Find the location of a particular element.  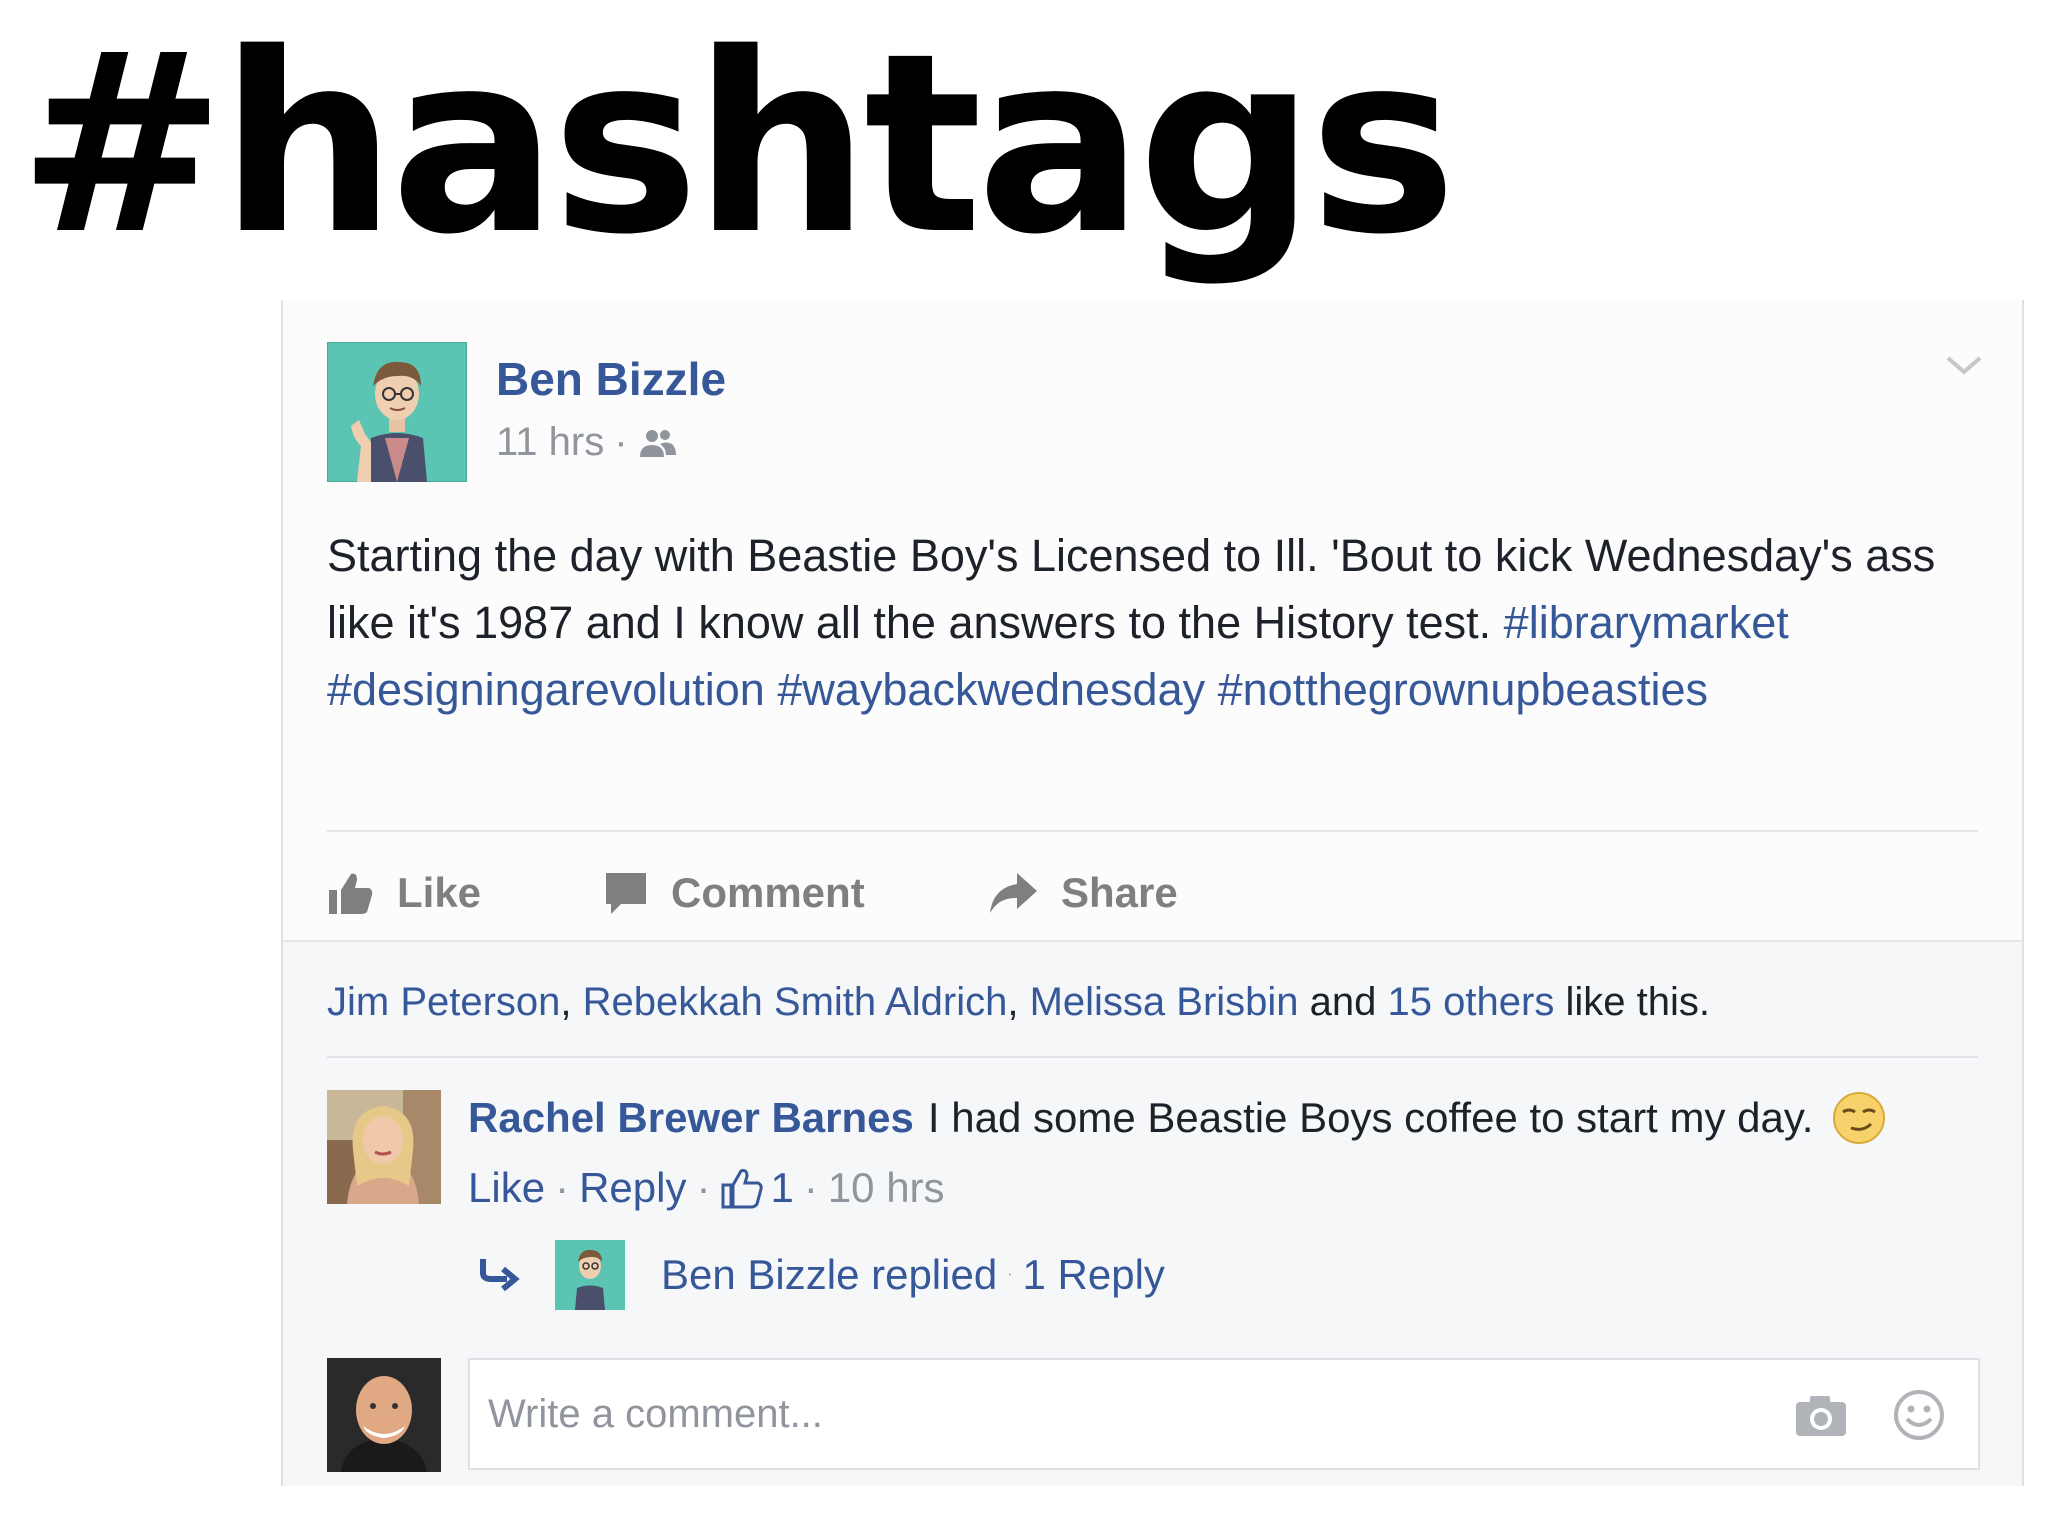

reply-summary: Ben Bizzle replied · 1 Reply is located at coordinates (821, 1274).